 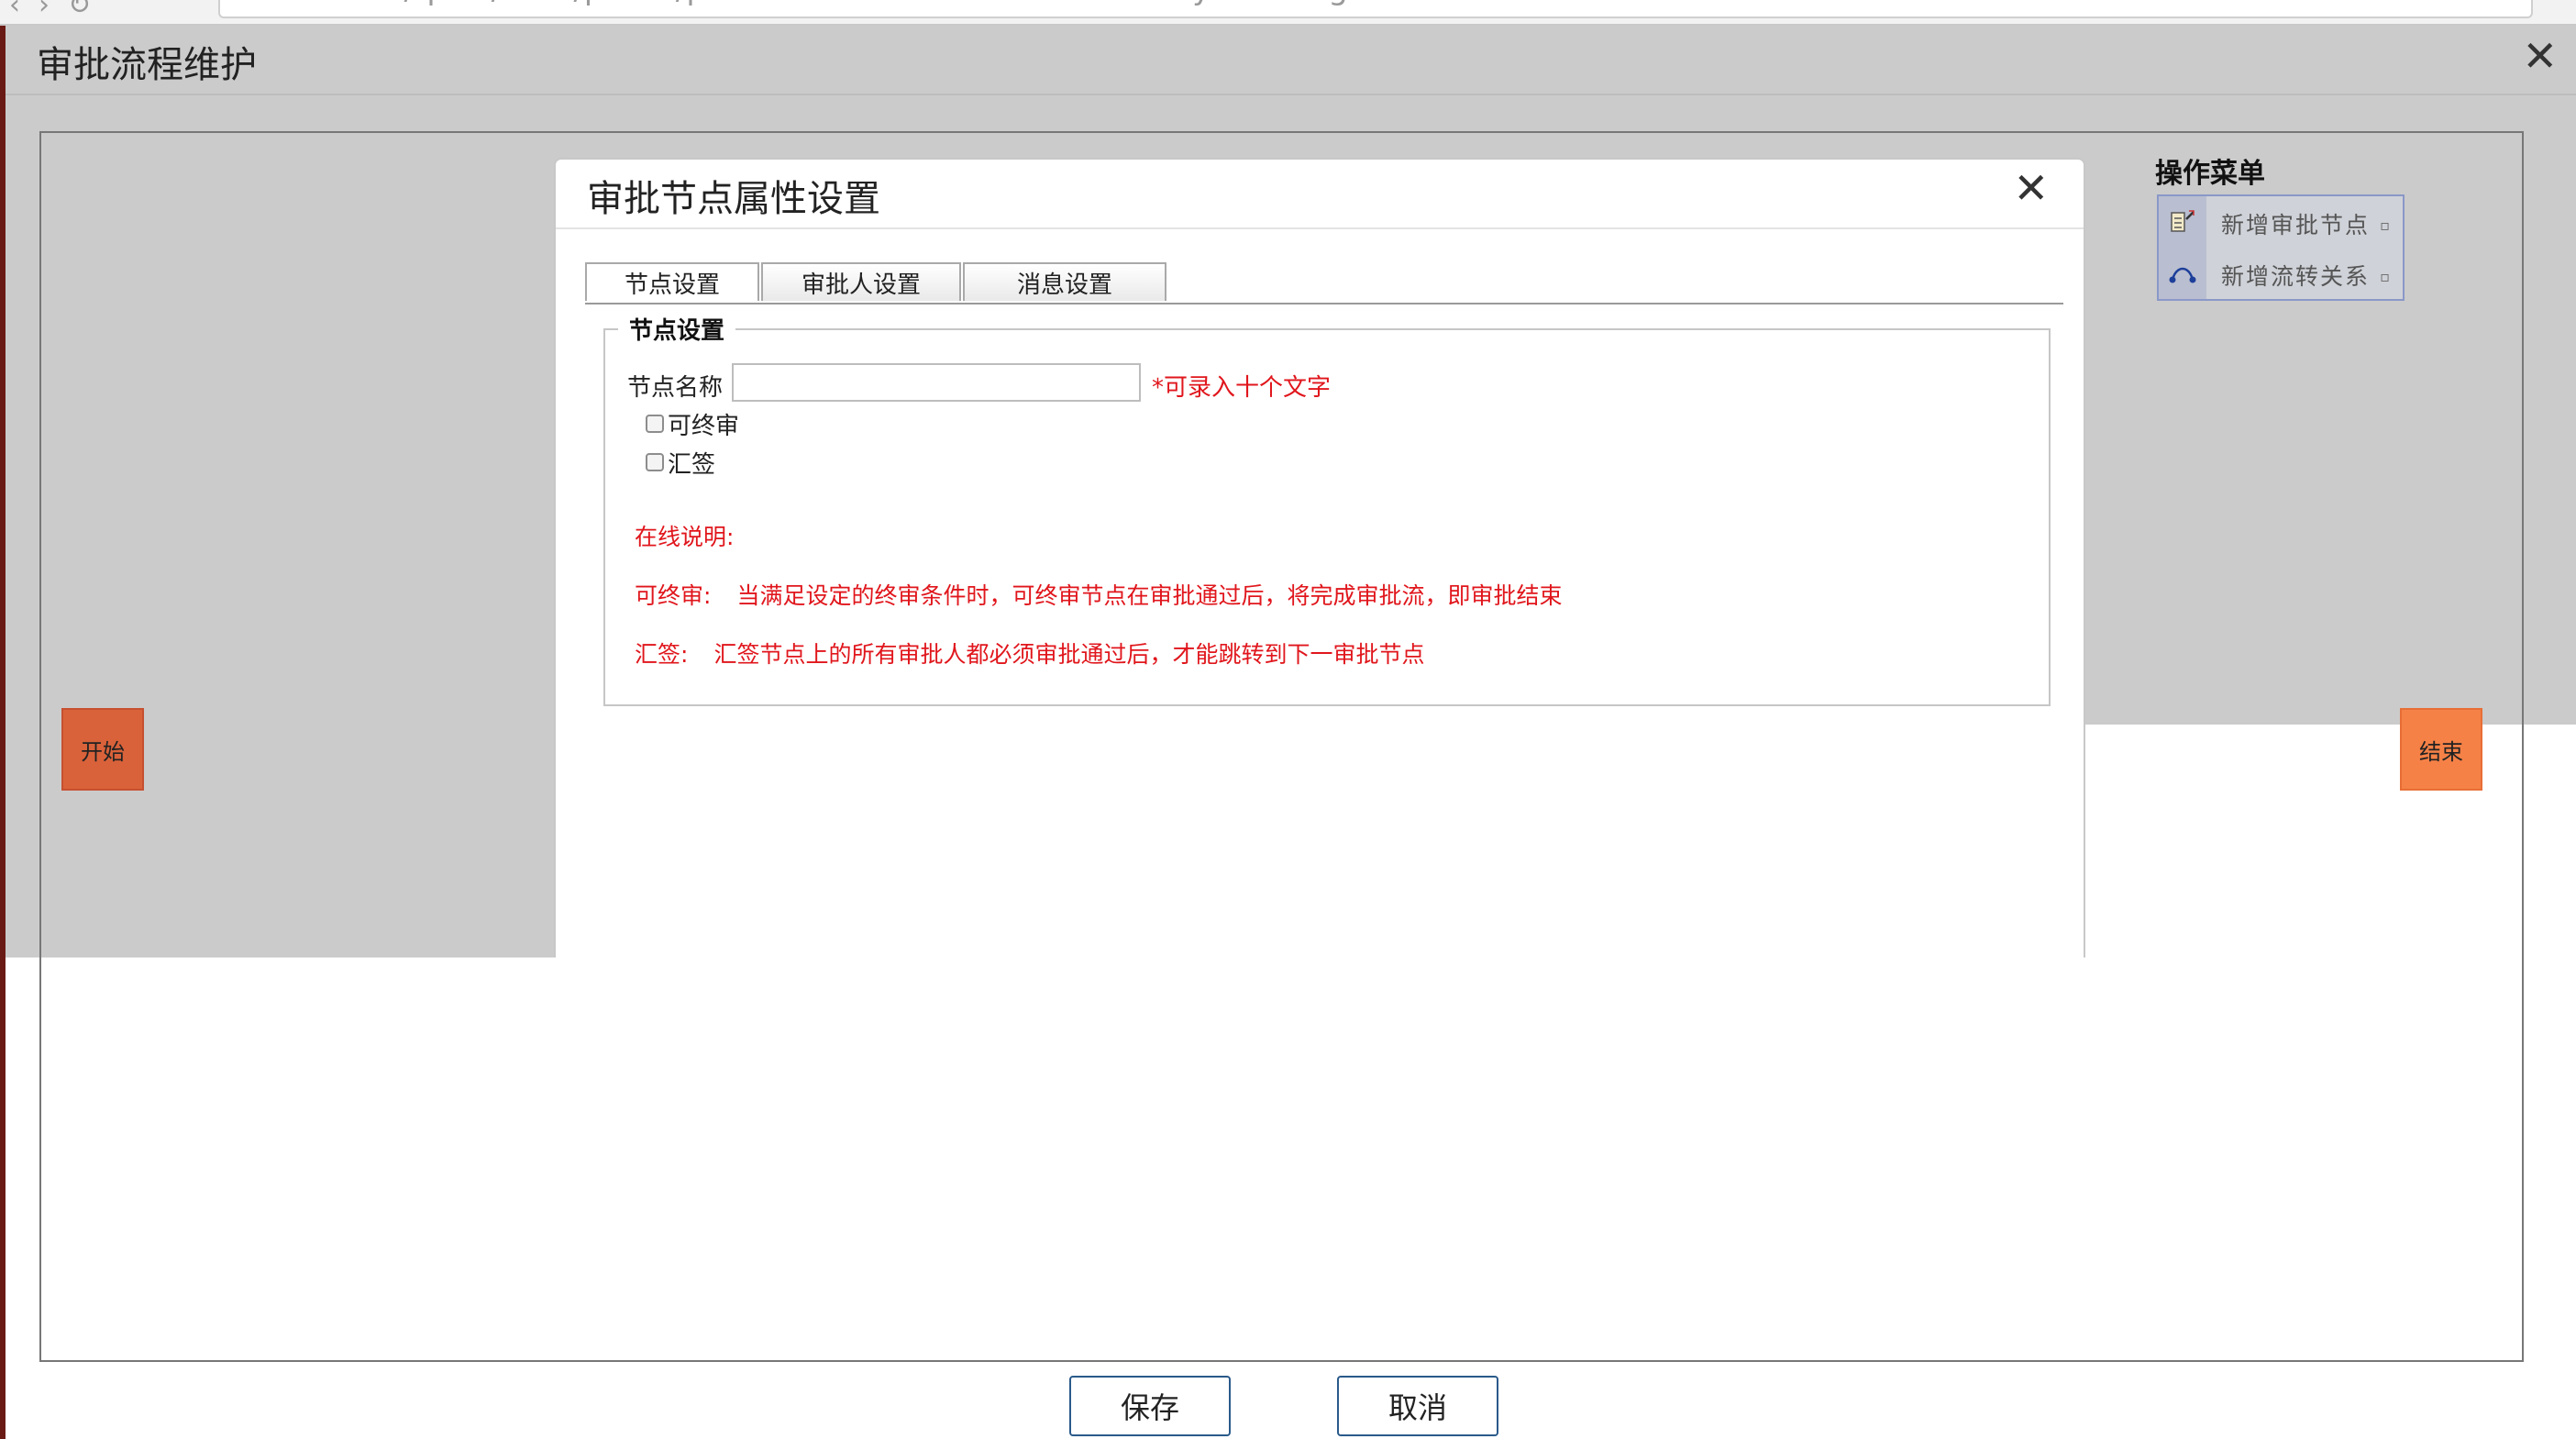 I want to click on node-name-hint: *可录入十个文字, so click(x=1242, y=388).